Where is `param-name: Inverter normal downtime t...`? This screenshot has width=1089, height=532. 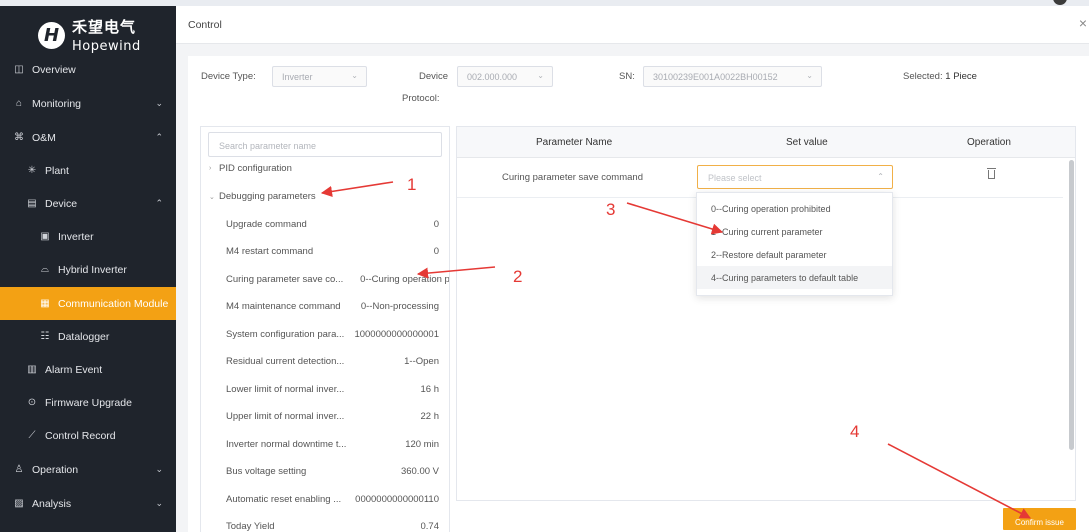 param-name: Inverter normal downtime t... is located at coordinates (286, 444).